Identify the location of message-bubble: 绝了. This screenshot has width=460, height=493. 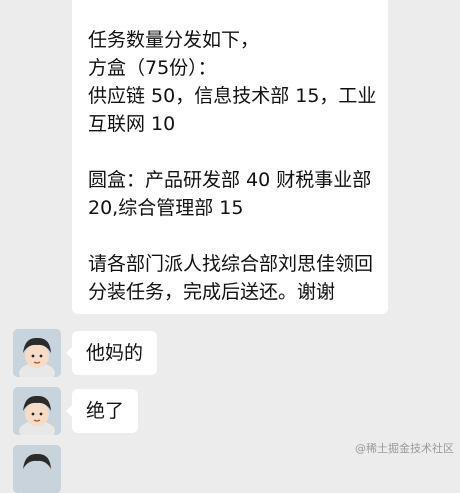
(102, 411).